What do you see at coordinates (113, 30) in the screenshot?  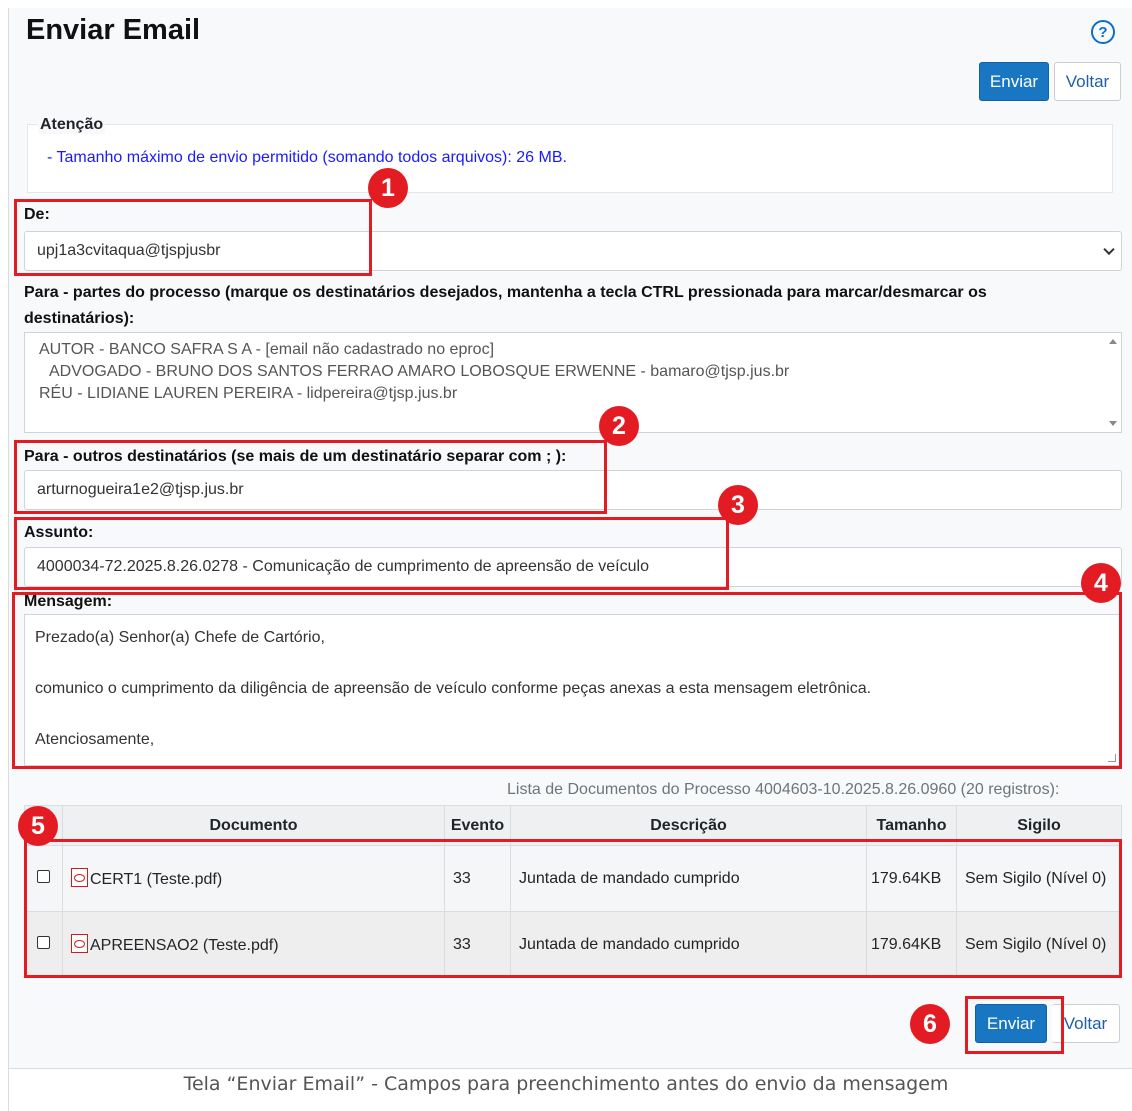 I see `page-title: Enviar Email` at bounding box center [113, 30].